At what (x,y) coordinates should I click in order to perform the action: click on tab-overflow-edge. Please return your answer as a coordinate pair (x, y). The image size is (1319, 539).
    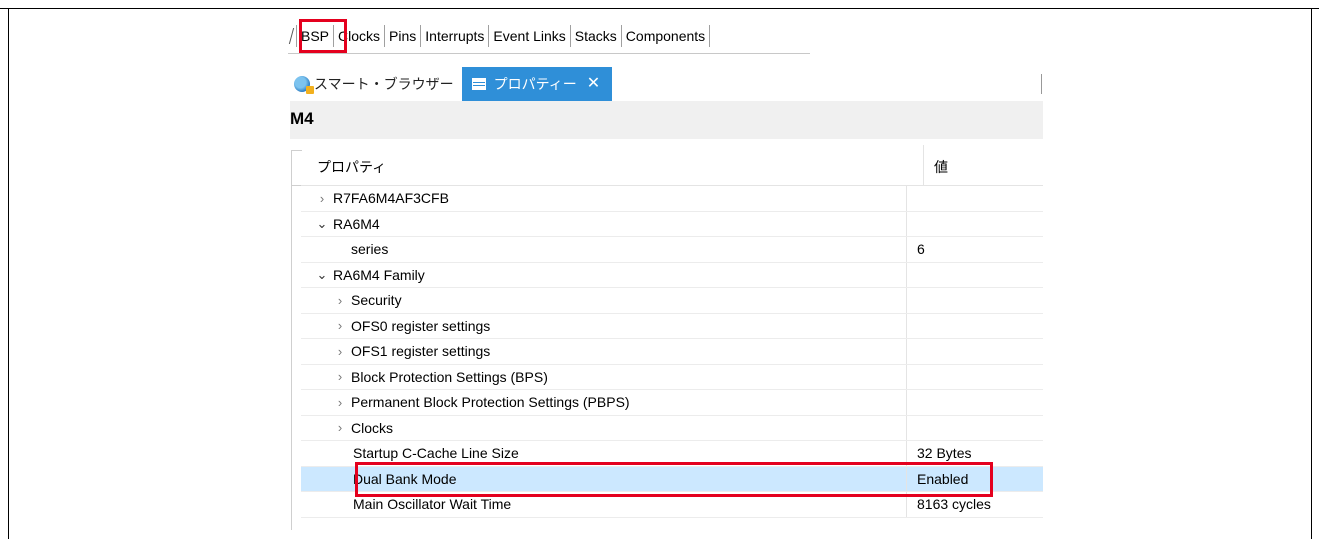
    Looking at the image, I should click on (292, 36).